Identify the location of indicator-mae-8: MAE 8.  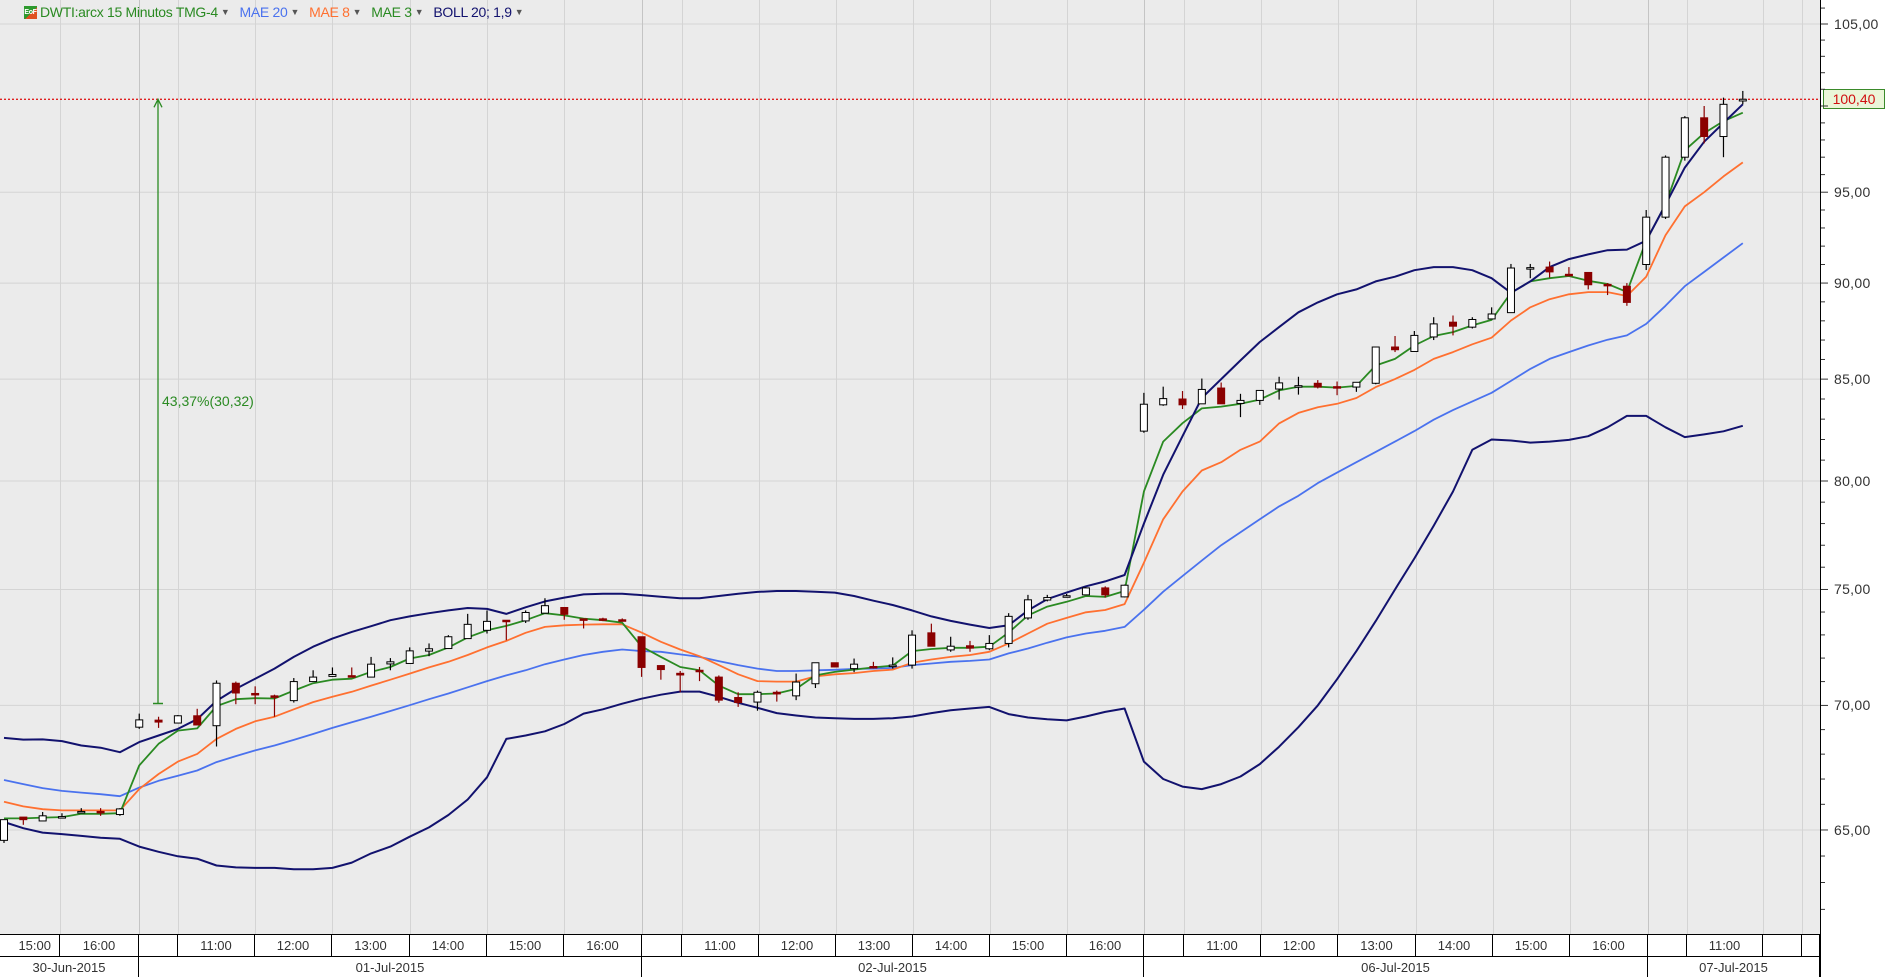
(329, 12).